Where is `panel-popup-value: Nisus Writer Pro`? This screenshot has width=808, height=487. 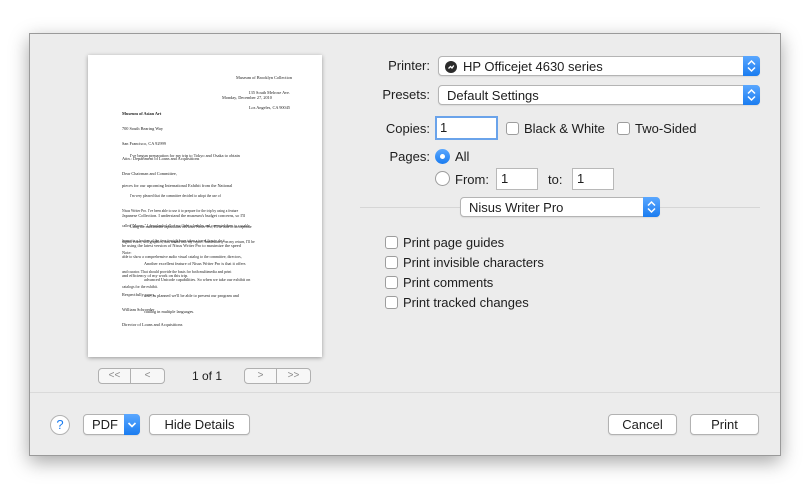 panel-popup-value: Nisus Writer Pro is located at coordinates (516, 207).